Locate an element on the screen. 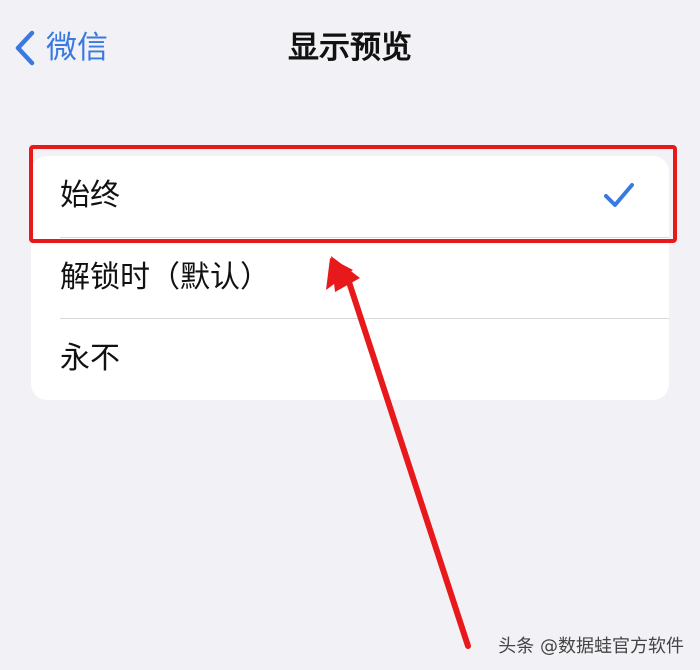 The width and height of the screenshot is (700, 670). watermark: 头条 @数据蛙官方软件 is located at coordinates (591, 646).